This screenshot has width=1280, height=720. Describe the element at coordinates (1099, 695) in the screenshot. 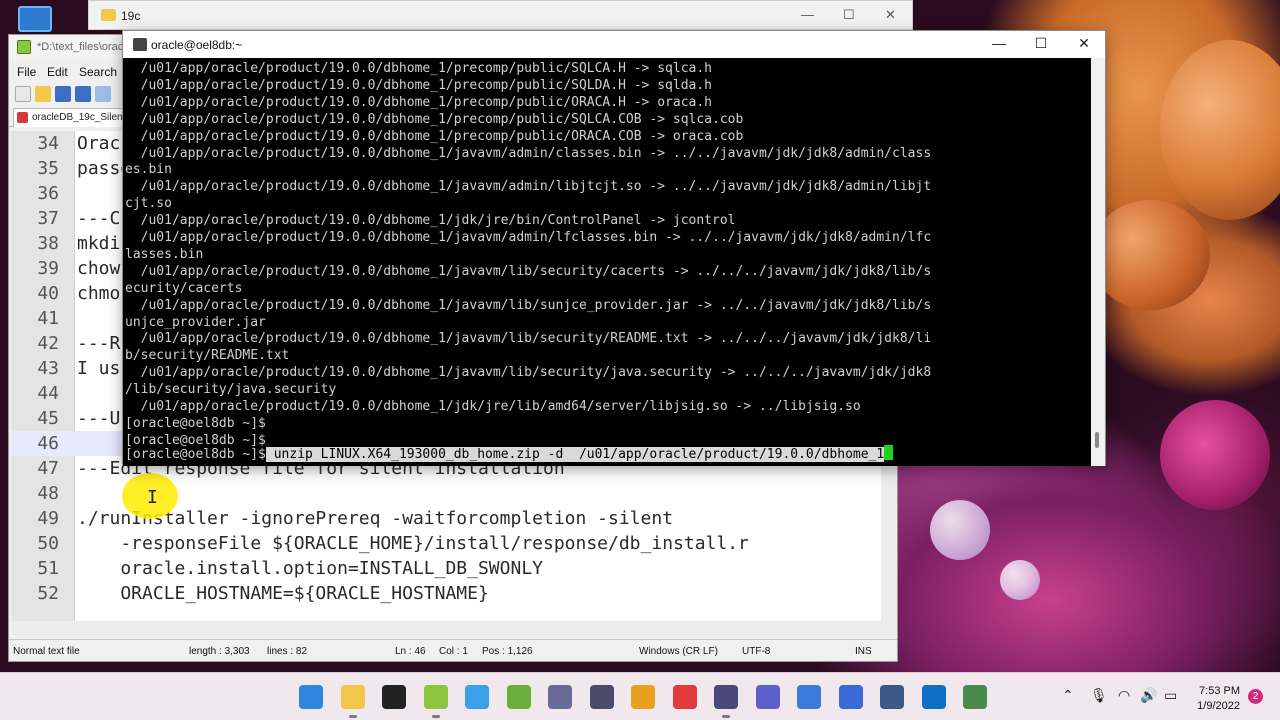

I see `microphone-icon: 🎙` at that location.